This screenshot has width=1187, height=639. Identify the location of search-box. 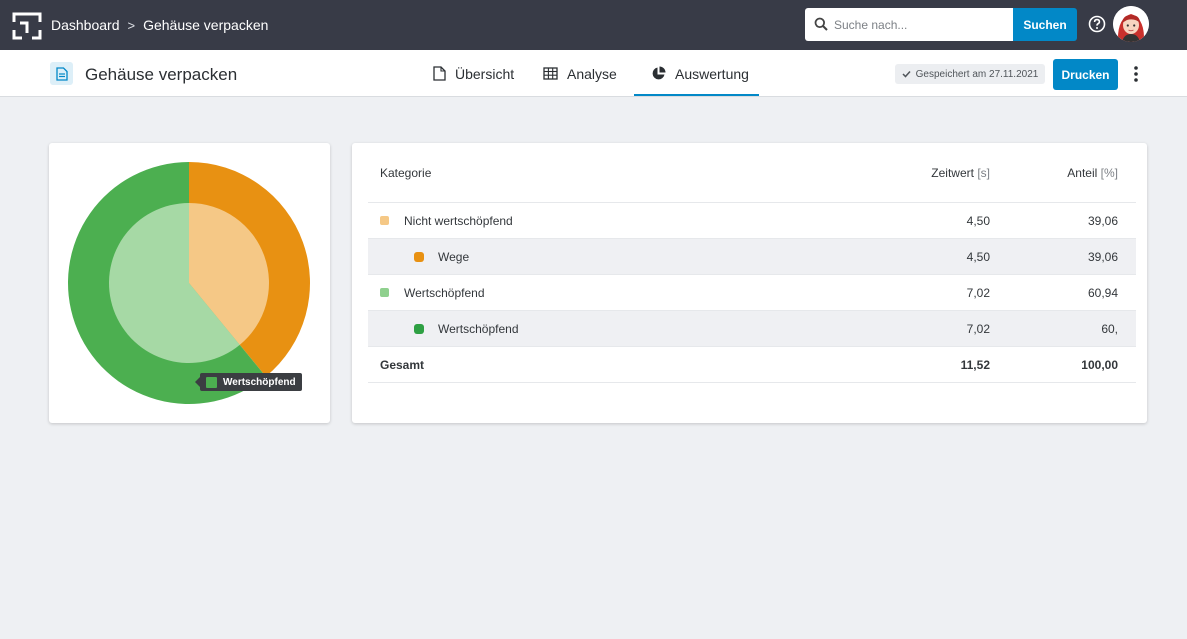
(909, 24).